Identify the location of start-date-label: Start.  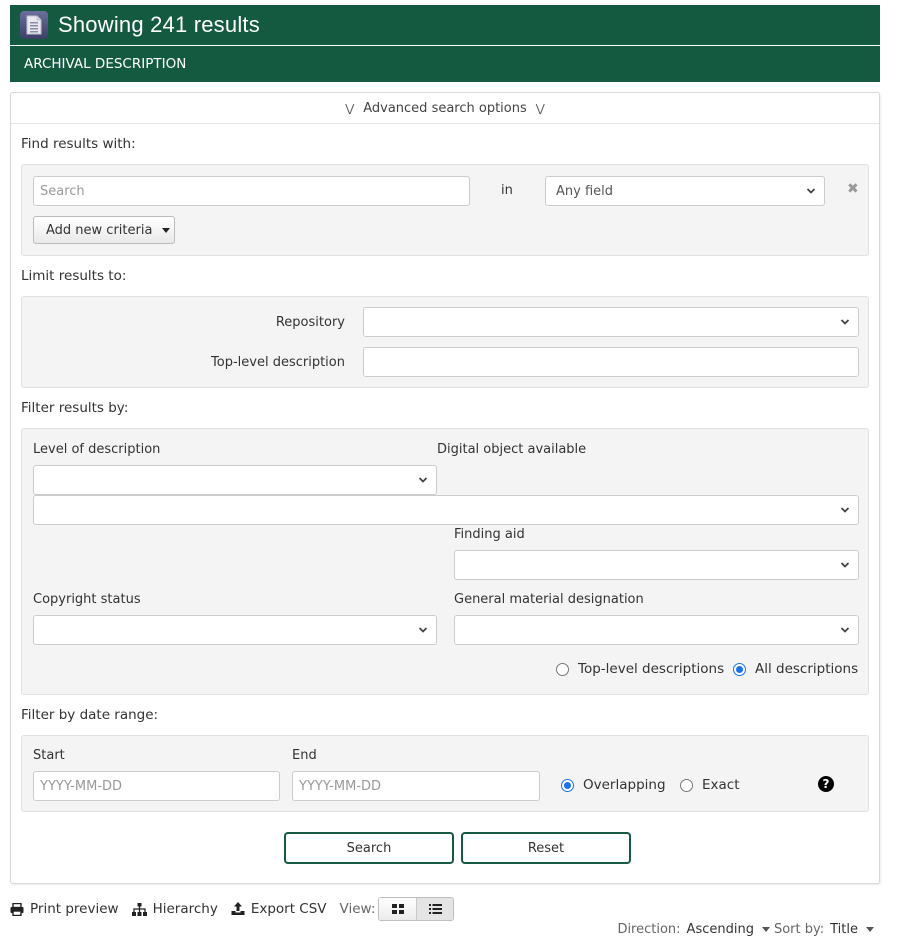
(49, 755).